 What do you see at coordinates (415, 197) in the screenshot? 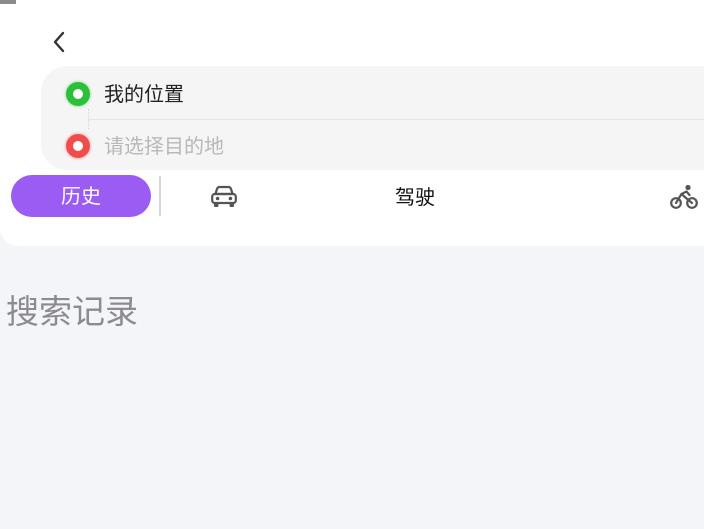
I see `tab-drive: 驾驶` at bounding box center [415, 197].